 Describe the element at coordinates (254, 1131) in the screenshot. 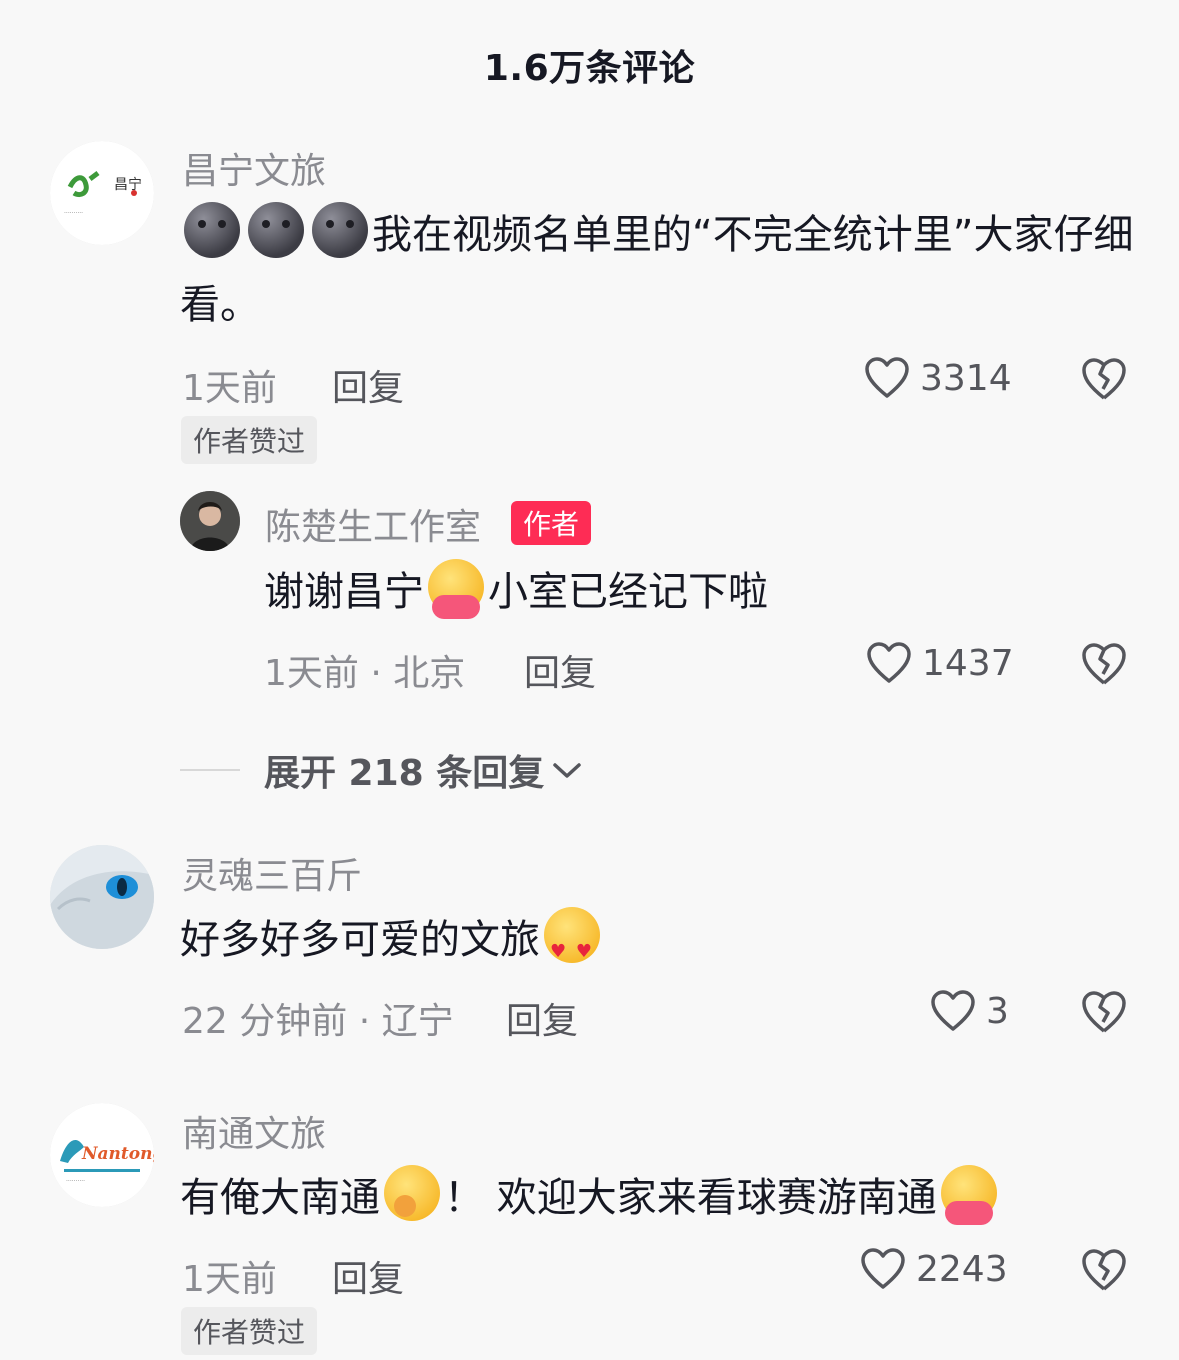

I see `comment-username: 南通文旅` at that location.